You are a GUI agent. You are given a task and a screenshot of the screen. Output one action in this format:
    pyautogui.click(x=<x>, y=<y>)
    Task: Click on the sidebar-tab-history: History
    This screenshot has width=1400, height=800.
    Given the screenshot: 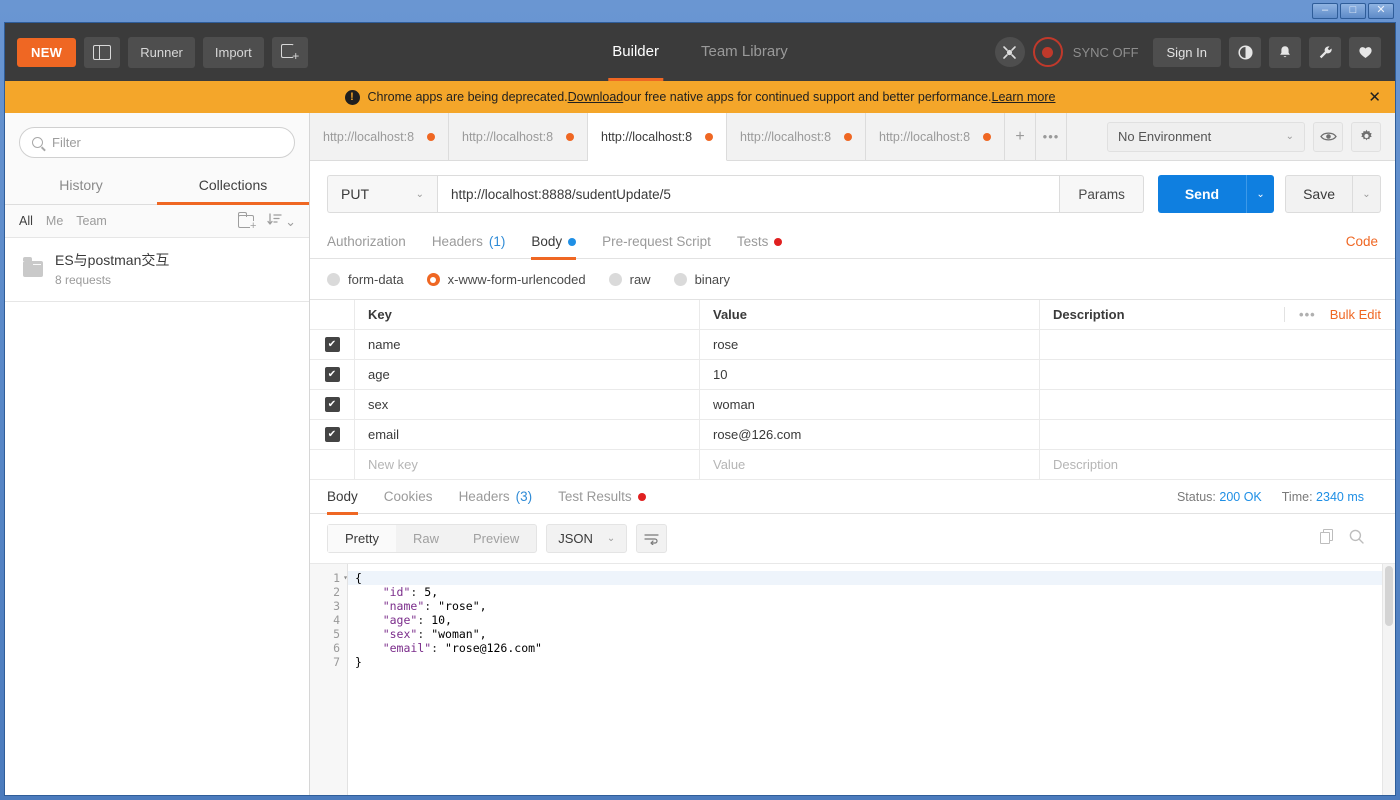 What is the action you would take?
    pyautogui.click(x=81, y=186)
    